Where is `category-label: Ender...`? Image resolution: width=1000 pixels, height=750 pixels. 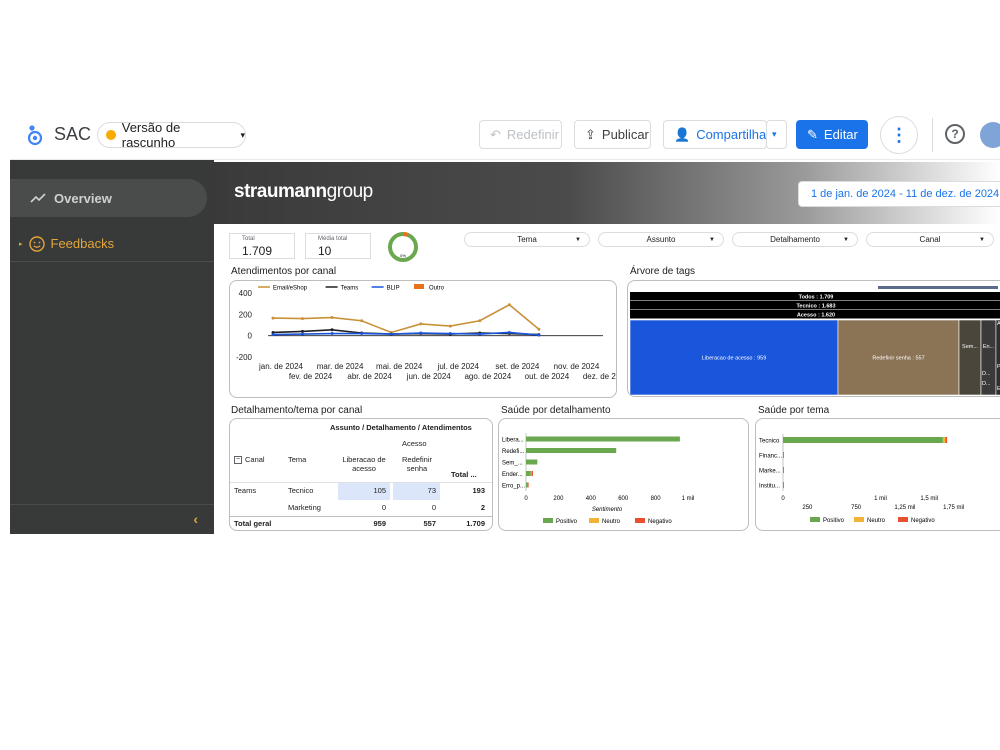
category-label: Ender... is located at coordinates (512, 475).